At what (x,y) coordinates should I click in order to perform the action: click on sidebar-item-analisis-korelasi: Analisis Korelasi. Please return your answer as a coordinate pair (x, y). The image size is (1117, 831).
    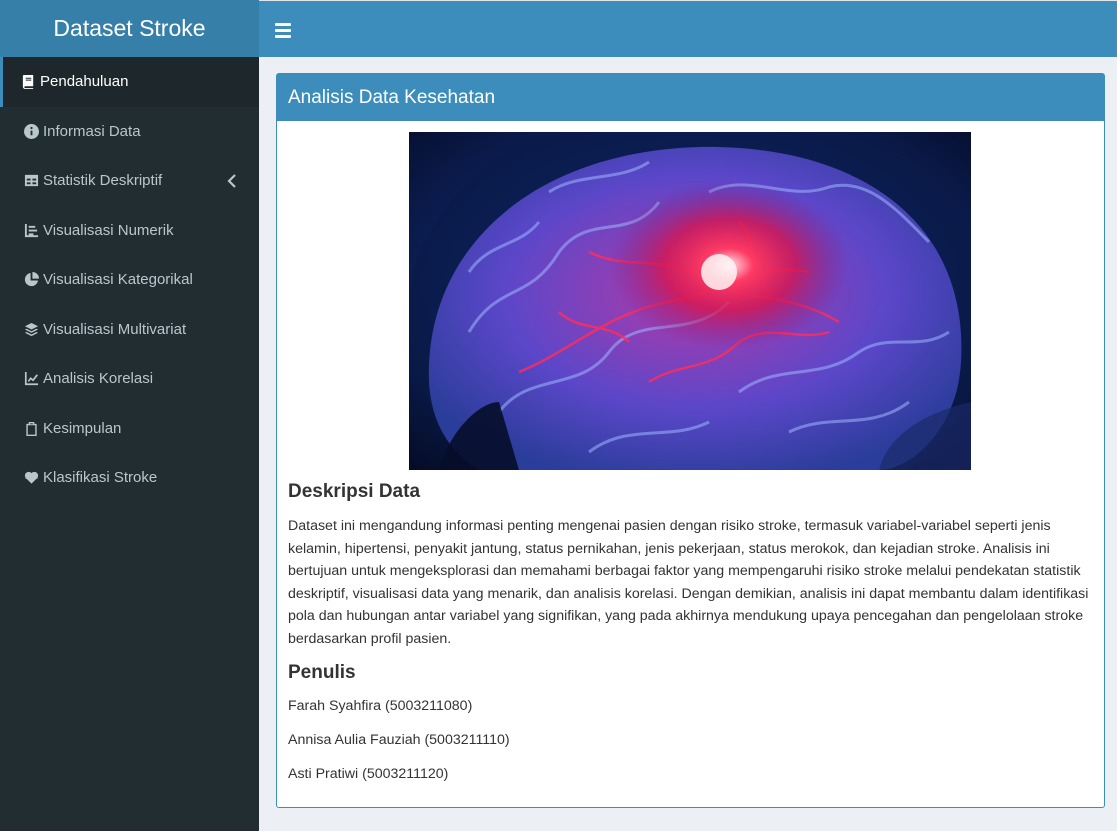
    Looking at the image, I should click on (129, 379).